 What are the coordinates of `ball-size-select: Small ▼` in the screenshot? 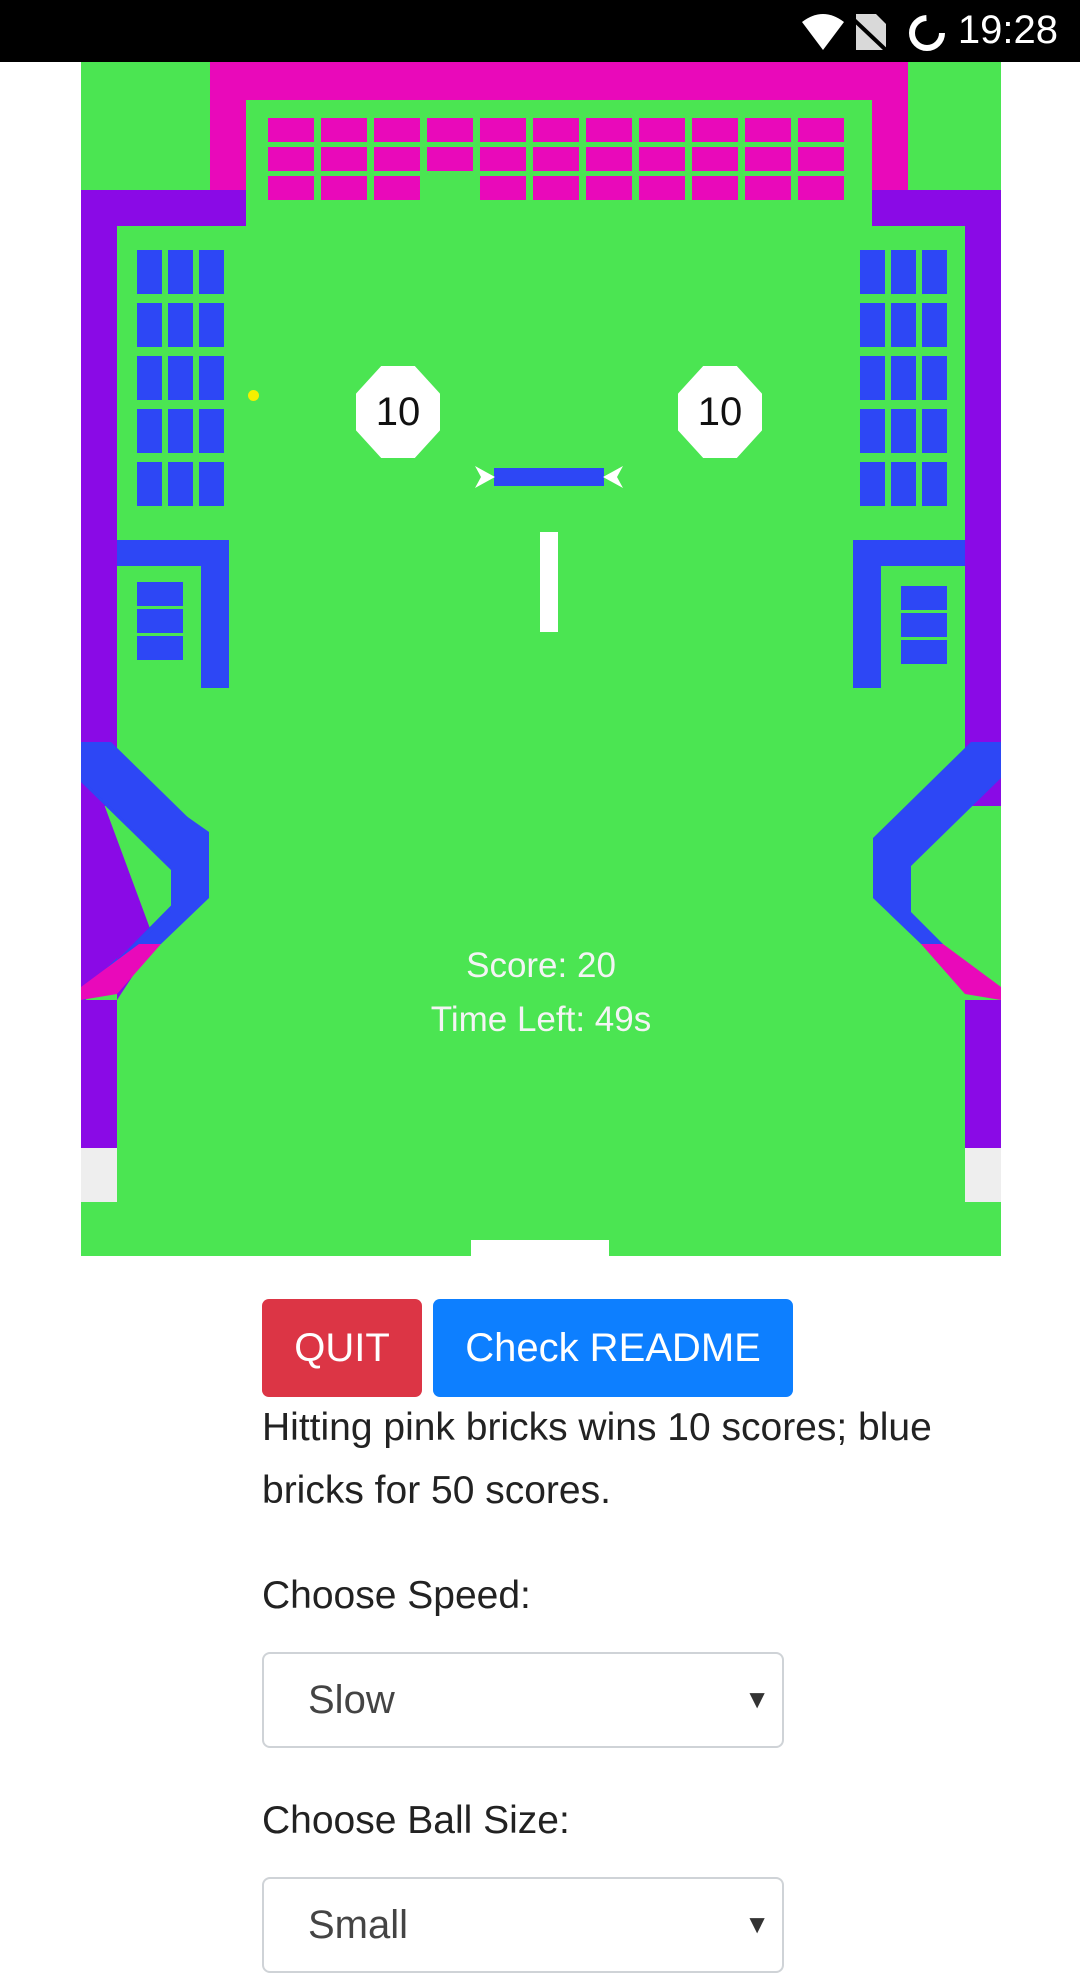 It's located at (523, 1925).